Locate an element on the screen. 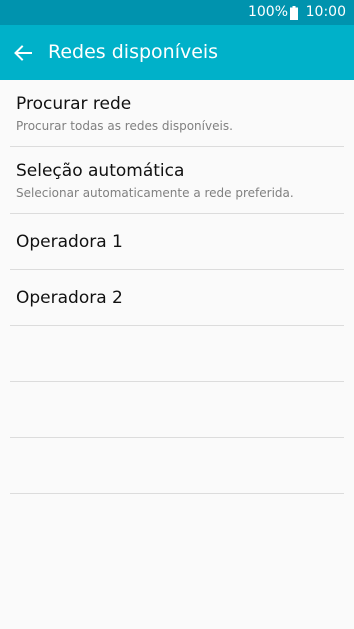  battery-icon is located at coordinates (294, 12).